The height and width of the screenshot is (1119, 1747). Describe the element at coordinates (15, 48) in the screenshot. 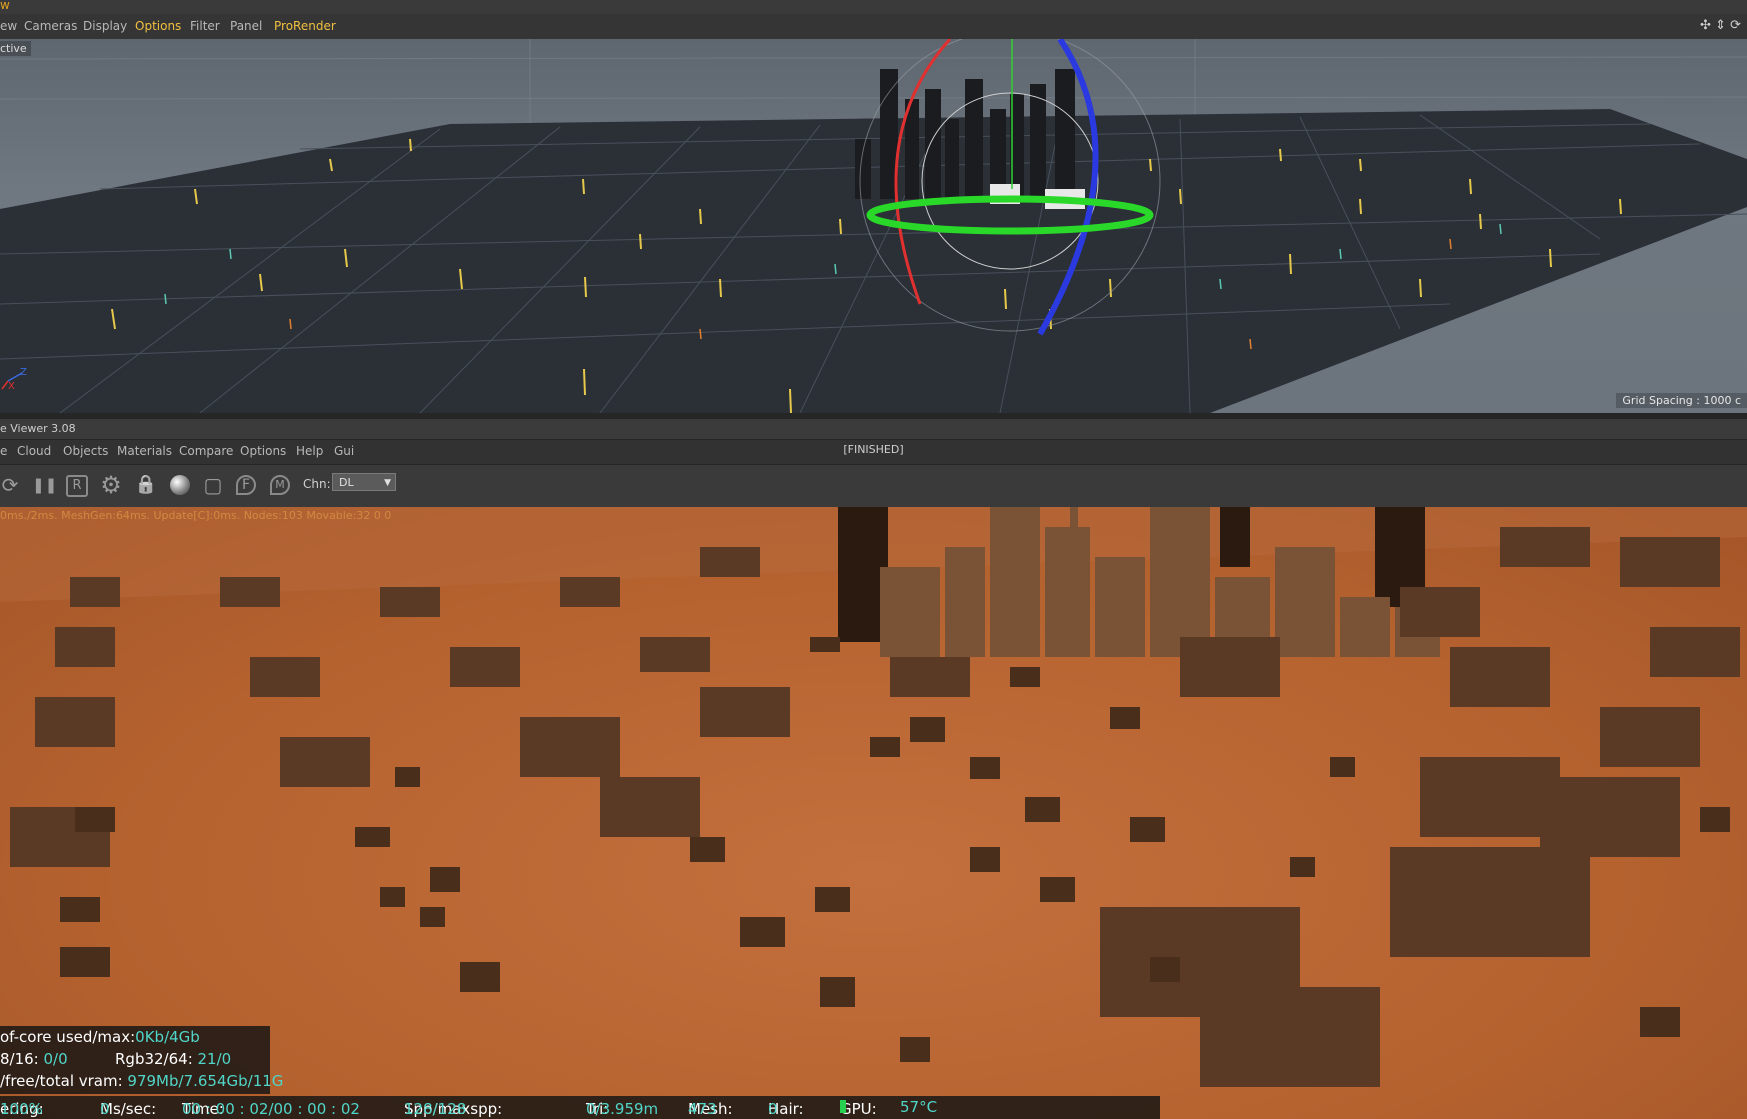

I see `camera-label: ctive` at that location.